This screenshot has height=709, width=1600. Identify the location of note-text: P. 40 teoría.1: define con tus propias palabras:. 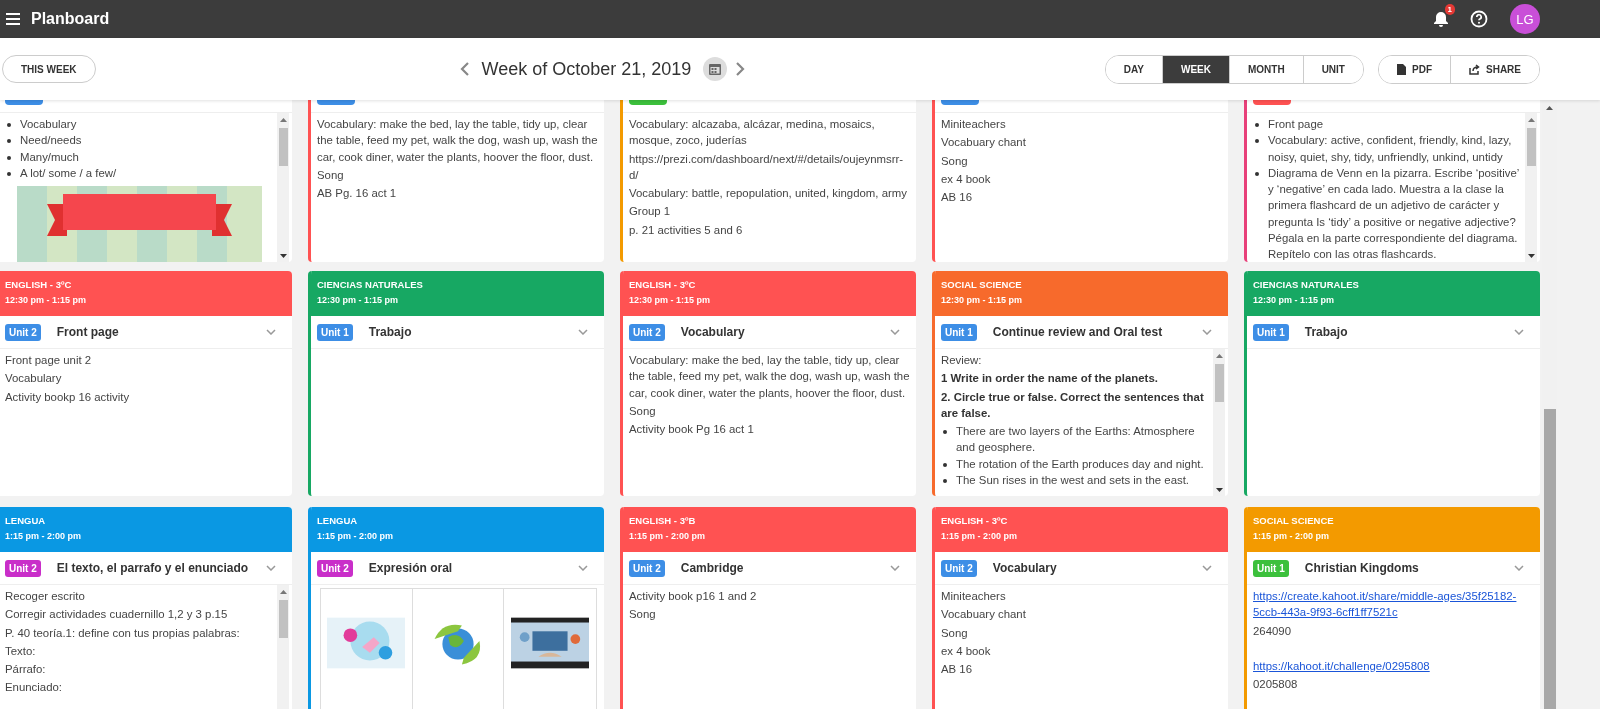
(123, 633).